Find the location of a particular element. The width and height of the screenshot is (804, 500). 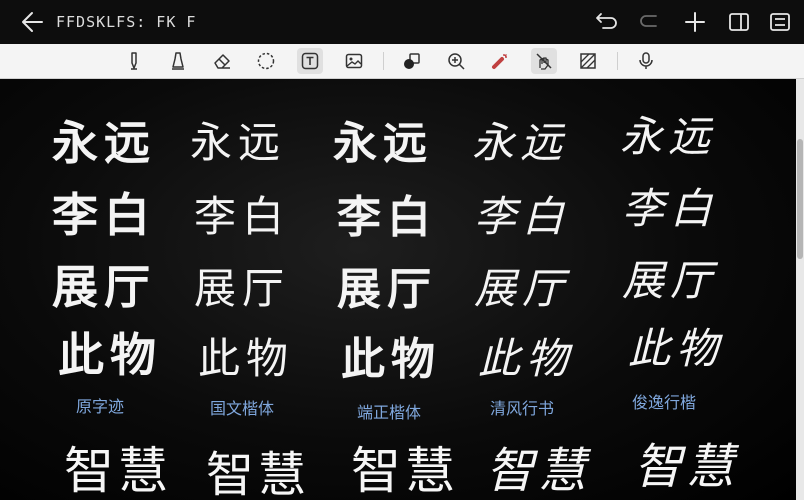

image-icon is located at coordinates (354, 61).